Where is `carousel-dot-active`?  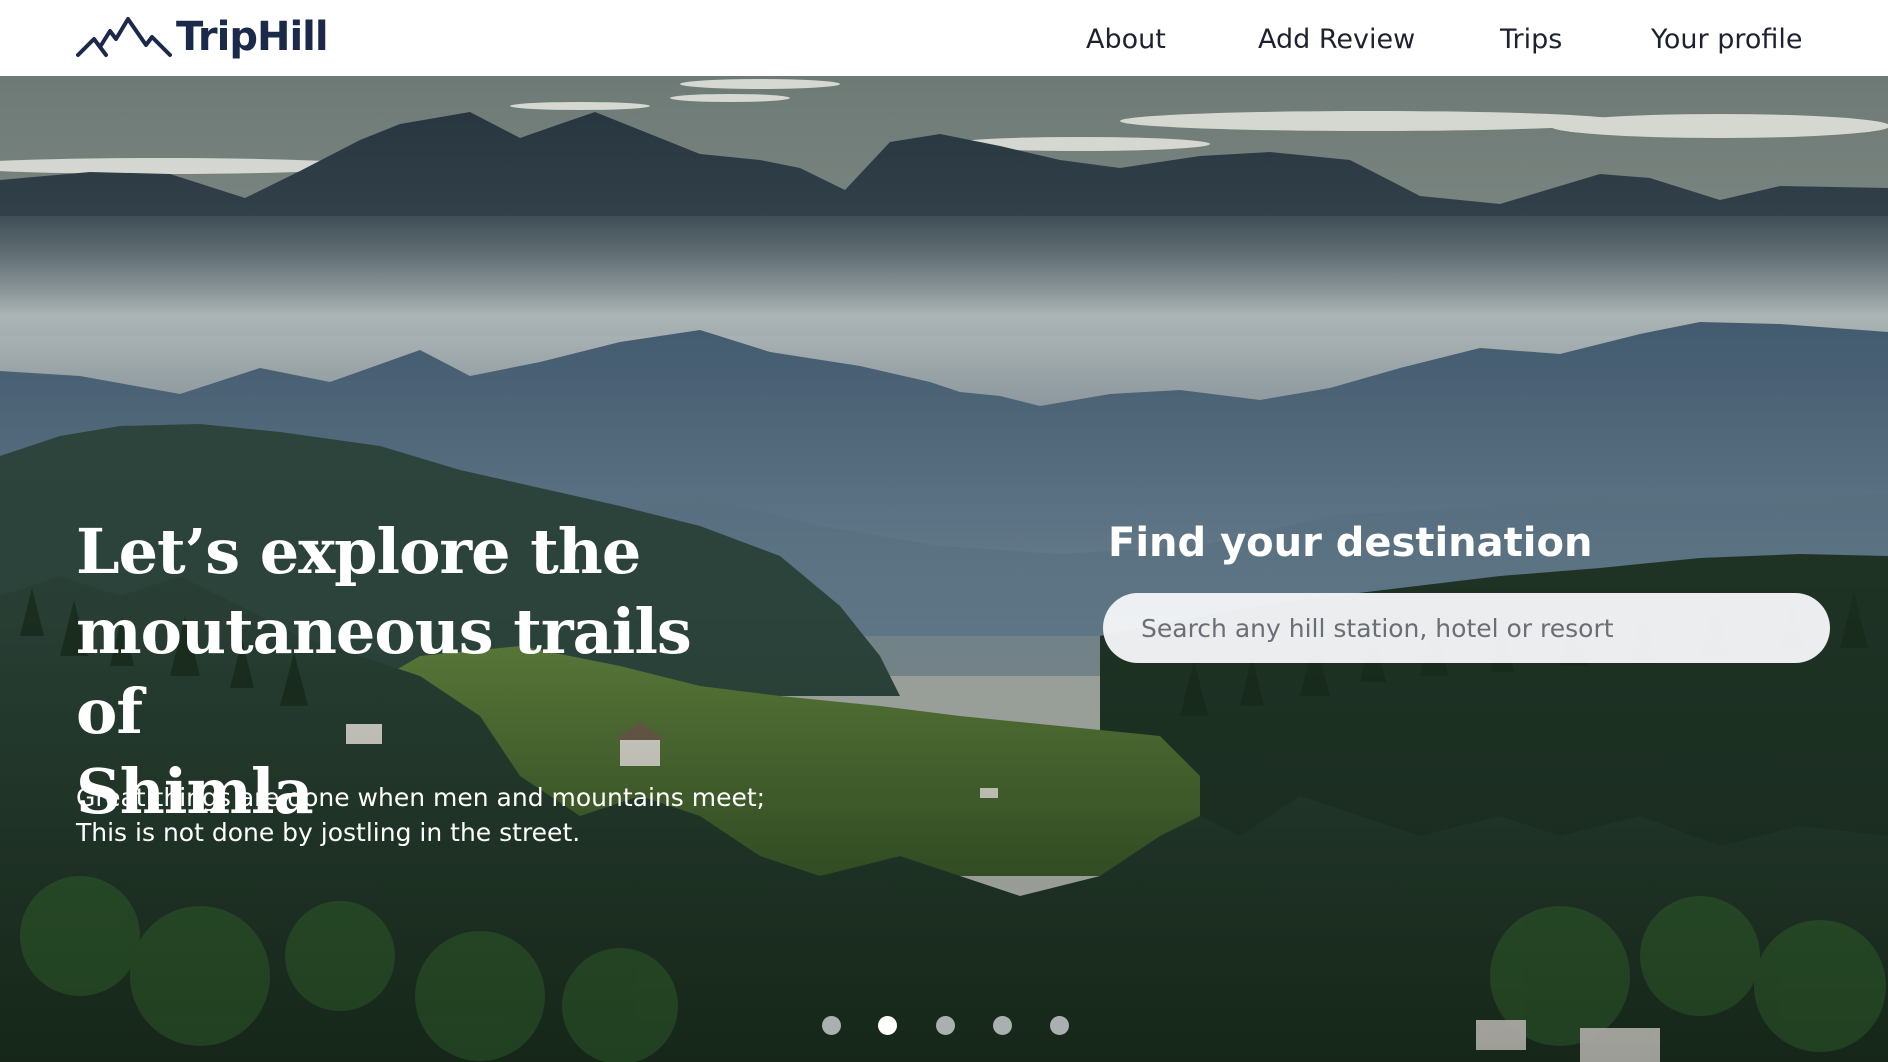 carousel-dot-active is located at coordinates (887, 1025).